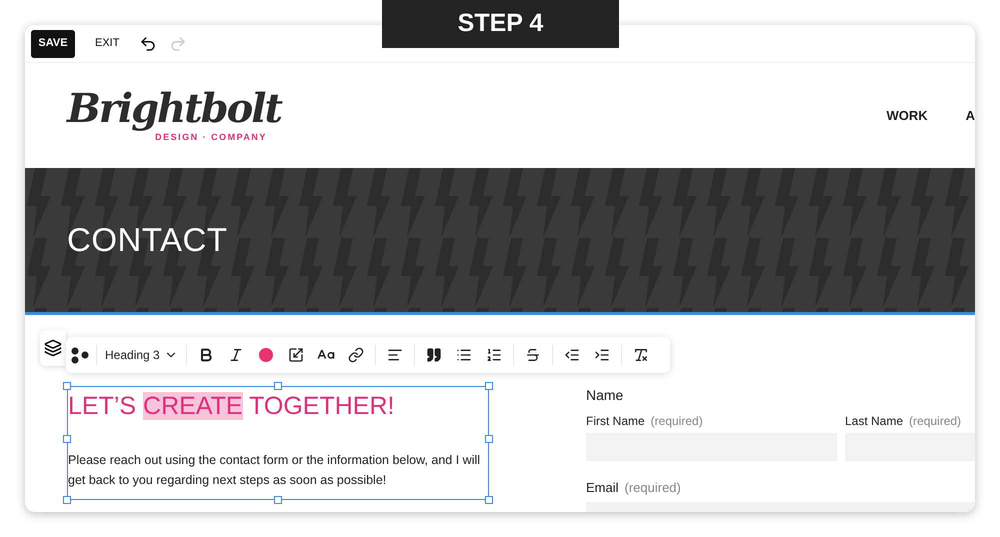 The width and height of the screenshot is (1000, 537). I want to click on logo-tagline: DESIGN · COMPANY, so click(211, 137).